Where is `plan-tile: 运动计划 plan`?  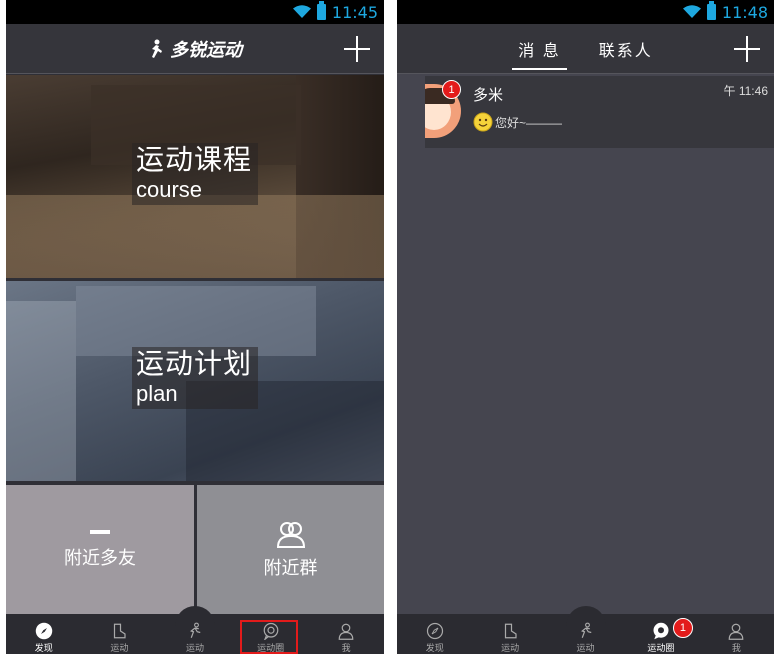
plan-tile: 运动计划 plan is located at coordinates (195, 381).